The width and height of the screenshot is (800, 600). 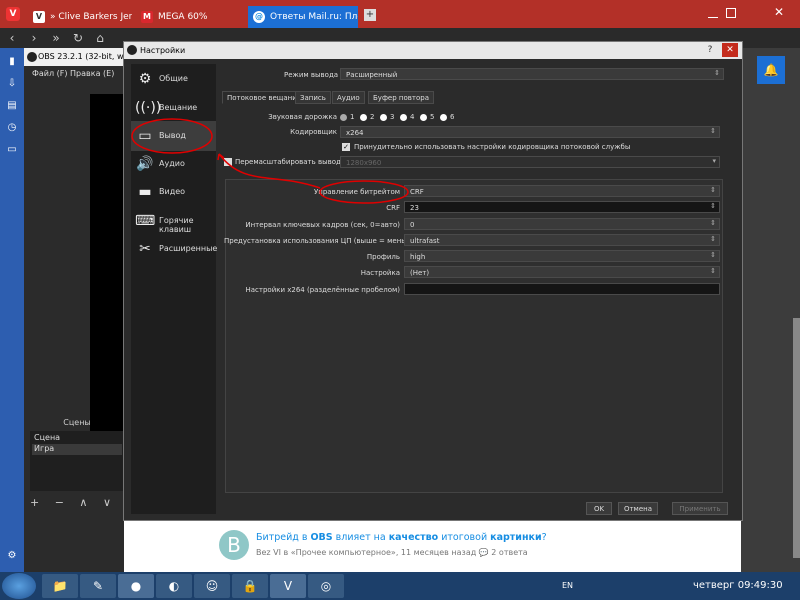 What do you see at coordinates (212, 586) in the screenshot?
I see `app-icon: ☺` at bounding box center [212, 586].